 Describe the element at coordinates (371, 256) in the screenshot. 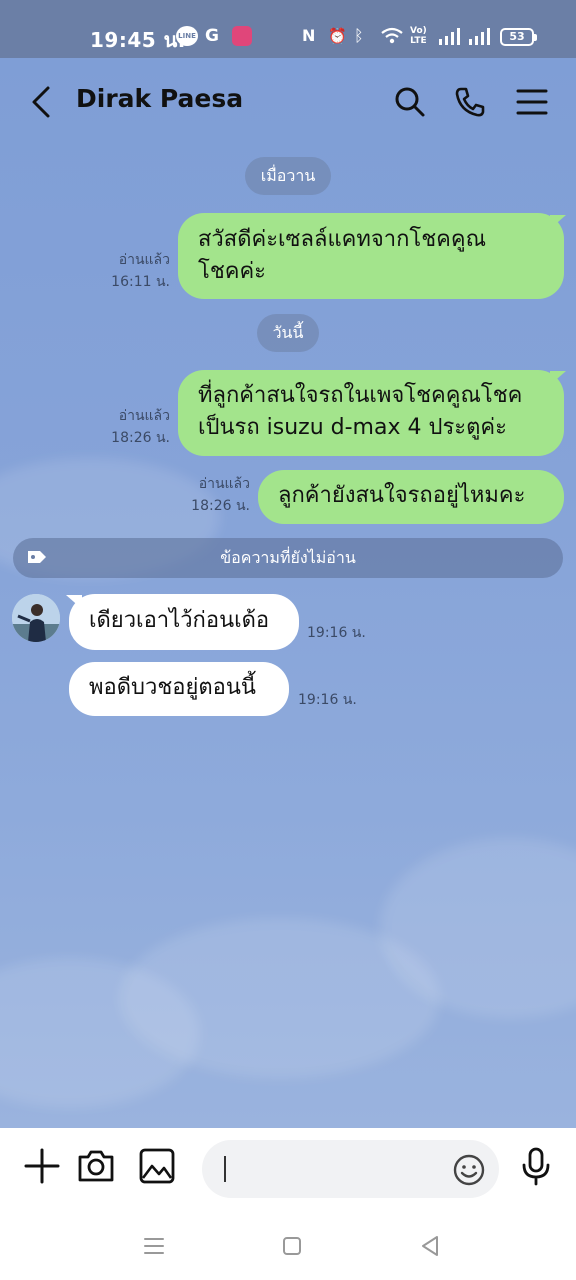

I see `message-bubble-outgoing: สวัสดีค่ะเซลล์แคทจากโชคคูณ โชคค่ะ` at that location.